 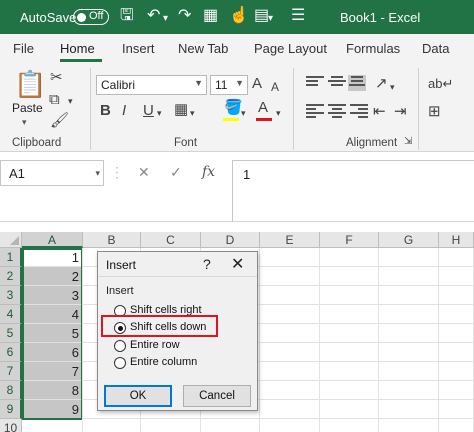 I want to click on cell-a3: 3, so click(x=52, y=295).